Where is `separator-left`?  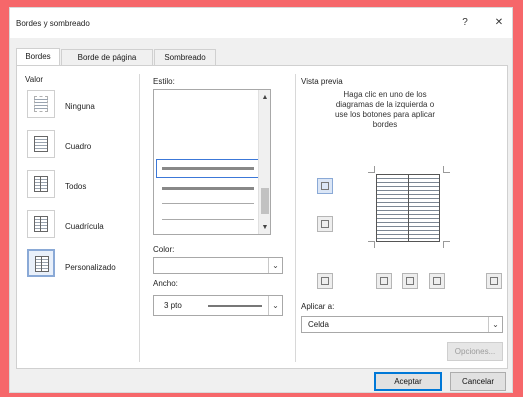 separator-left is located at coordinates (139, 218).